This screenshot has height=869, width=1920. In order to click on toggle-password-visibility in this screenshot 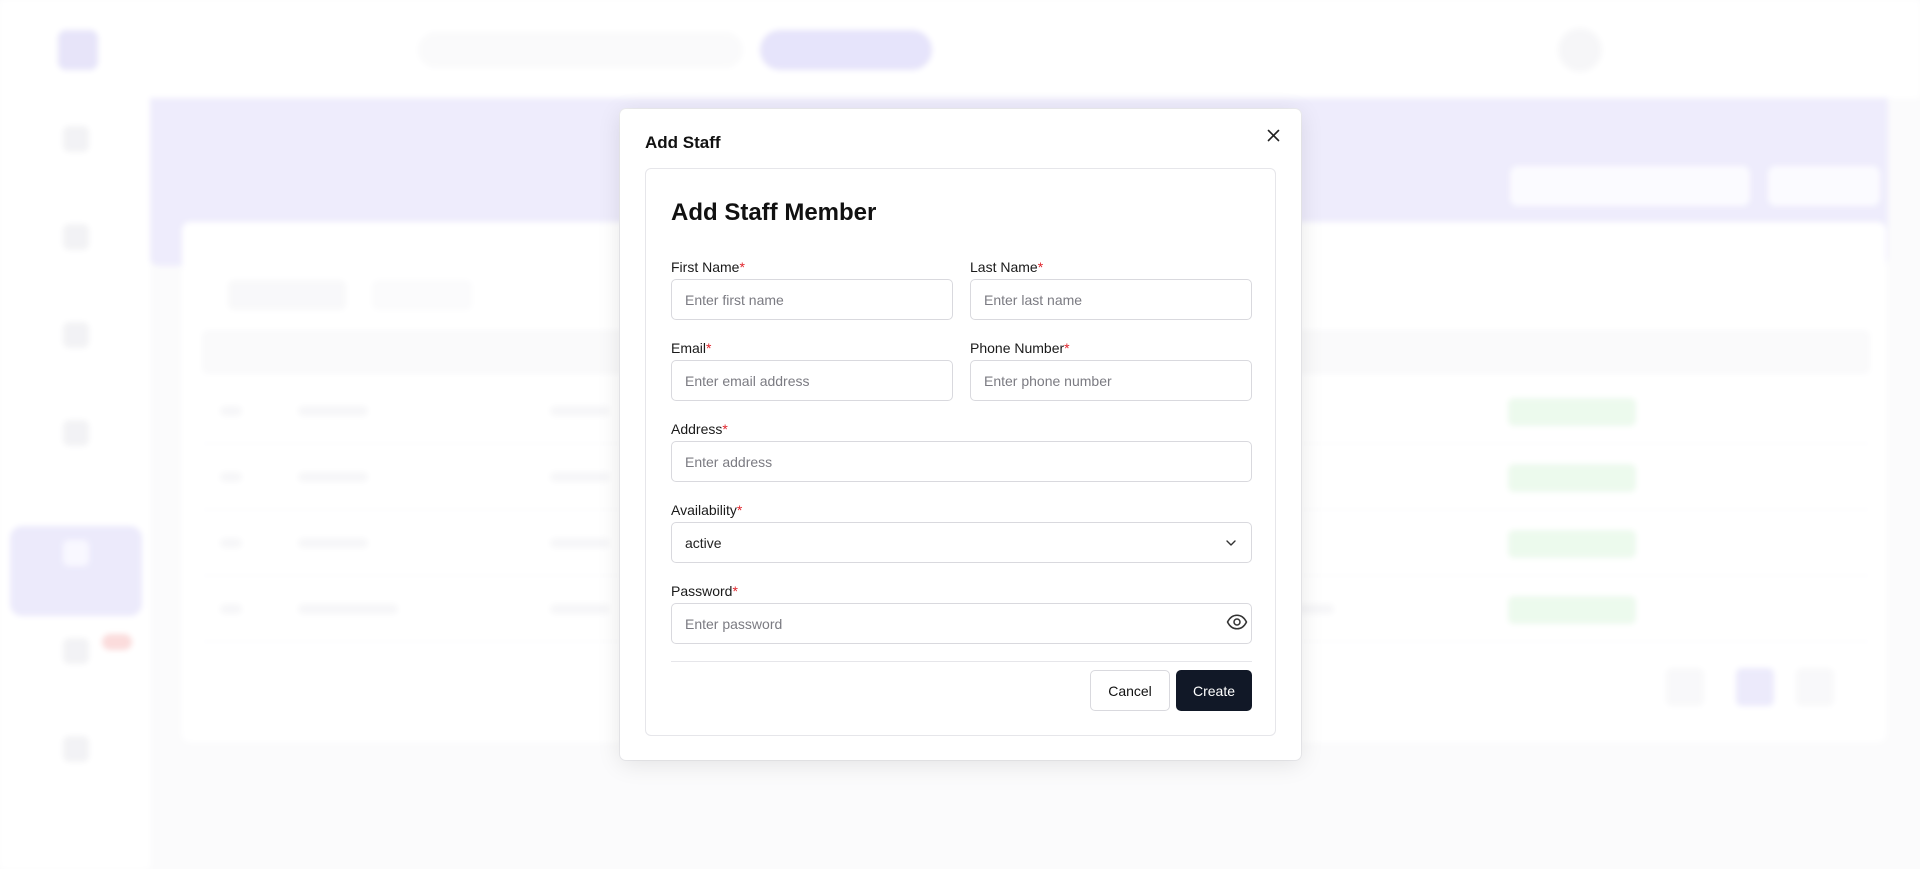, I will do `click(1237, 623)`.